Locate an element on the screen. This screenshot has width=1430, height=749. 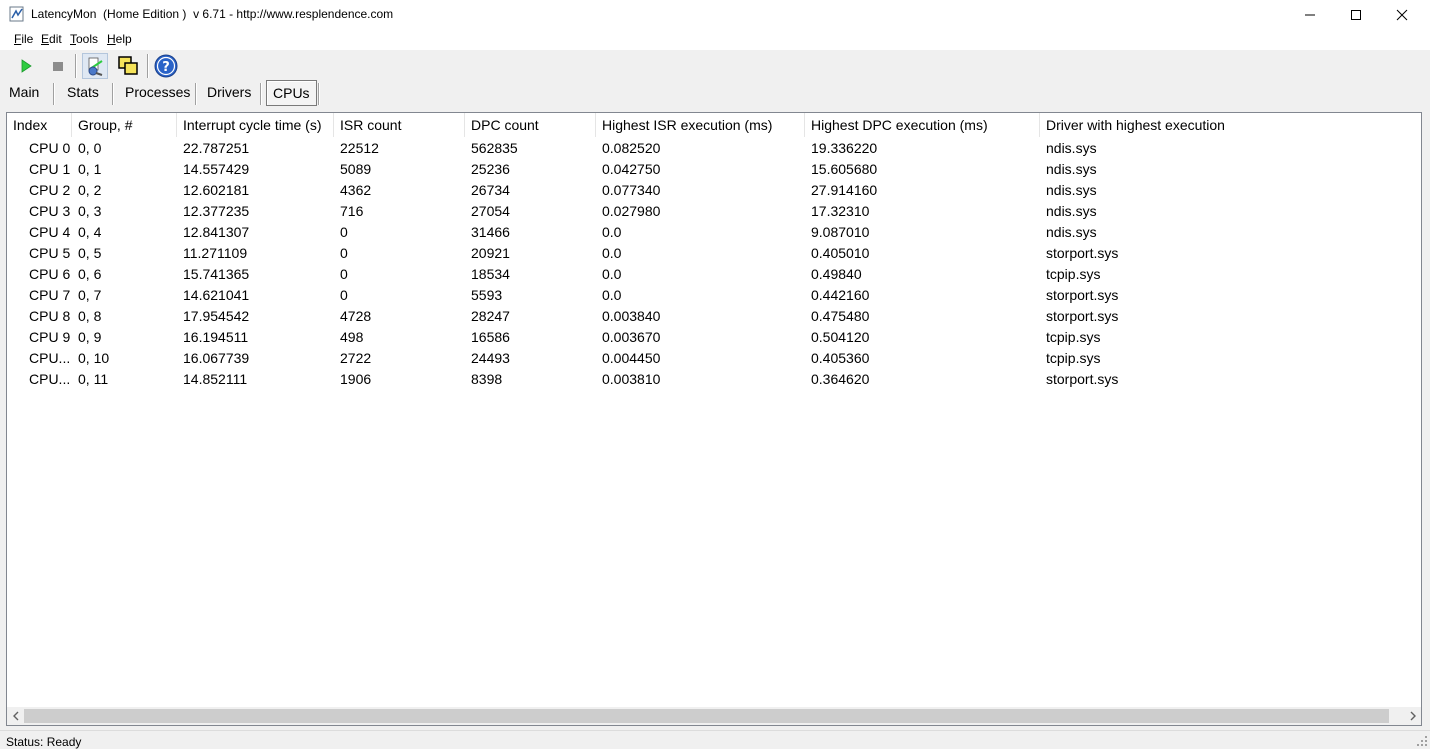
cell-group: 0, 5 is located at coordinates (90, 253).